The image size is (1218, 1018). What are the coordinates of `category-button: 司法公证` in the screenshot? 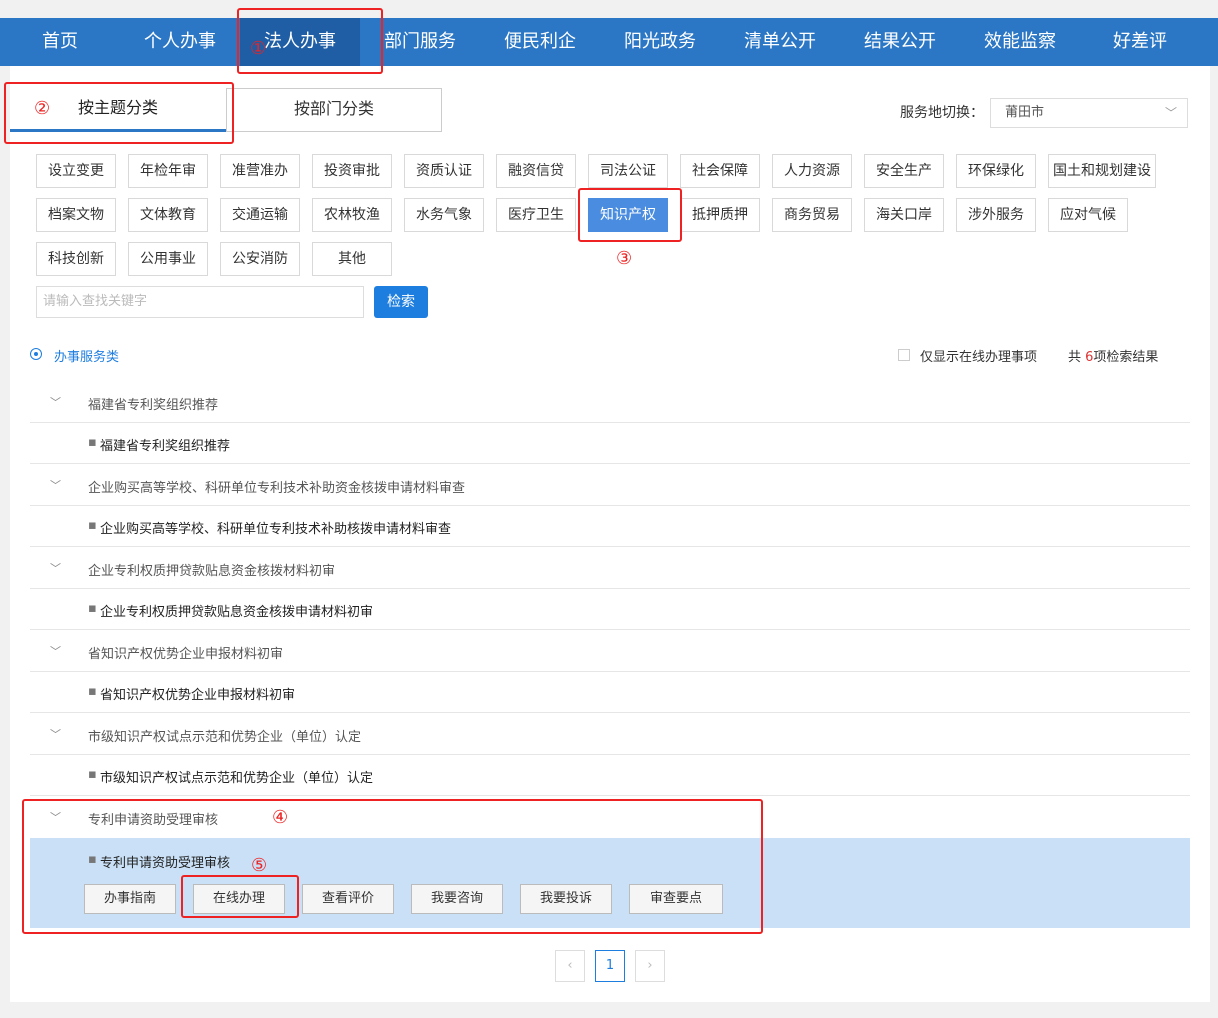 It's located at (628, 171).